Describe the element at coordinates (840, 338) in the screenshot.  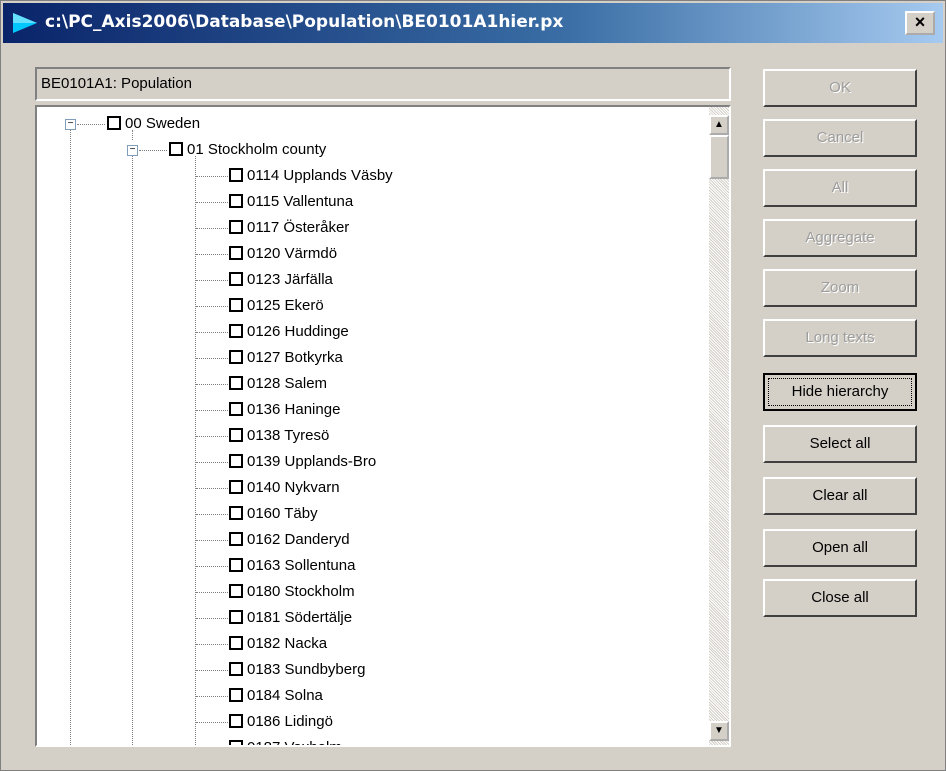
I see `long-texts-button: Long texts` at that location.